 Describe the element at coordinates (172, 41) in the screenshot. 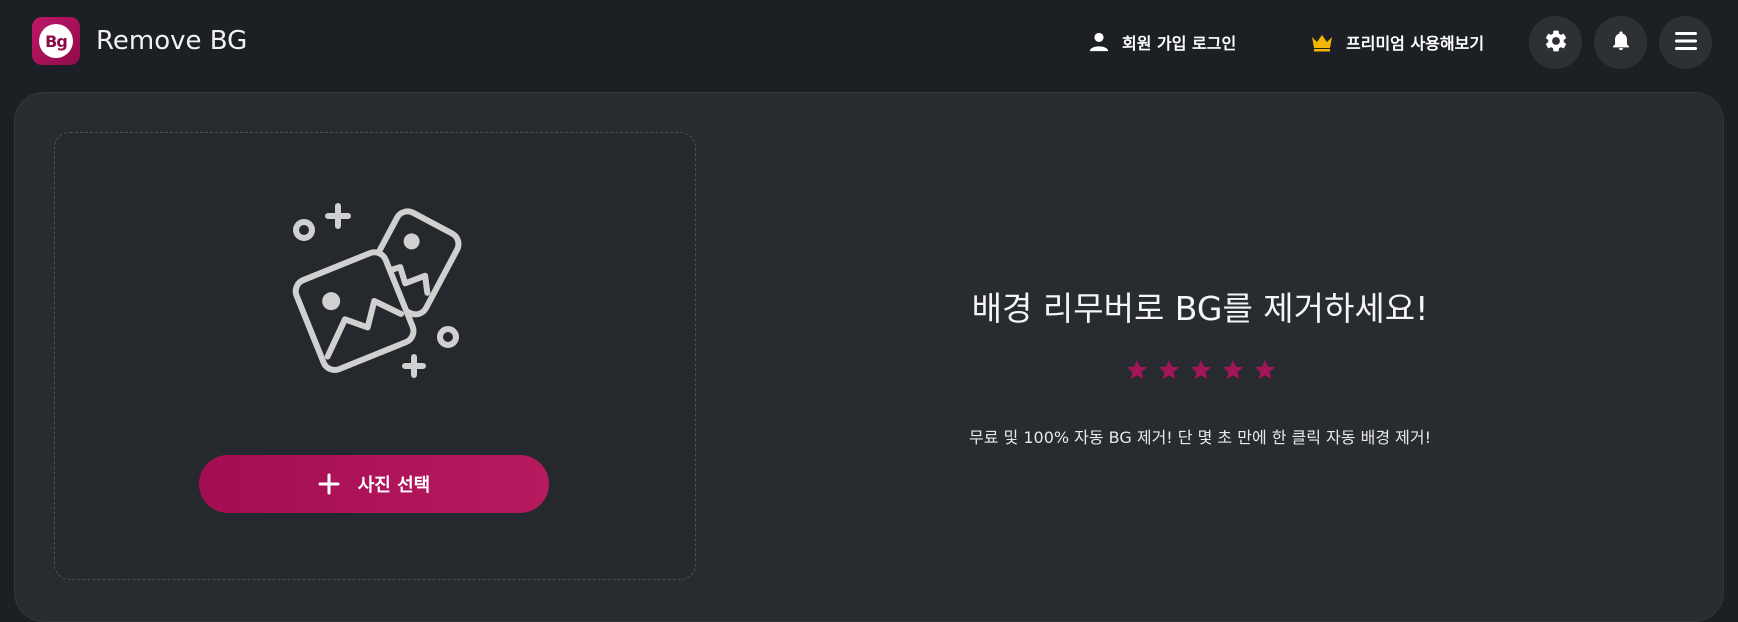

I see `app-title: Remove BG` at that location.